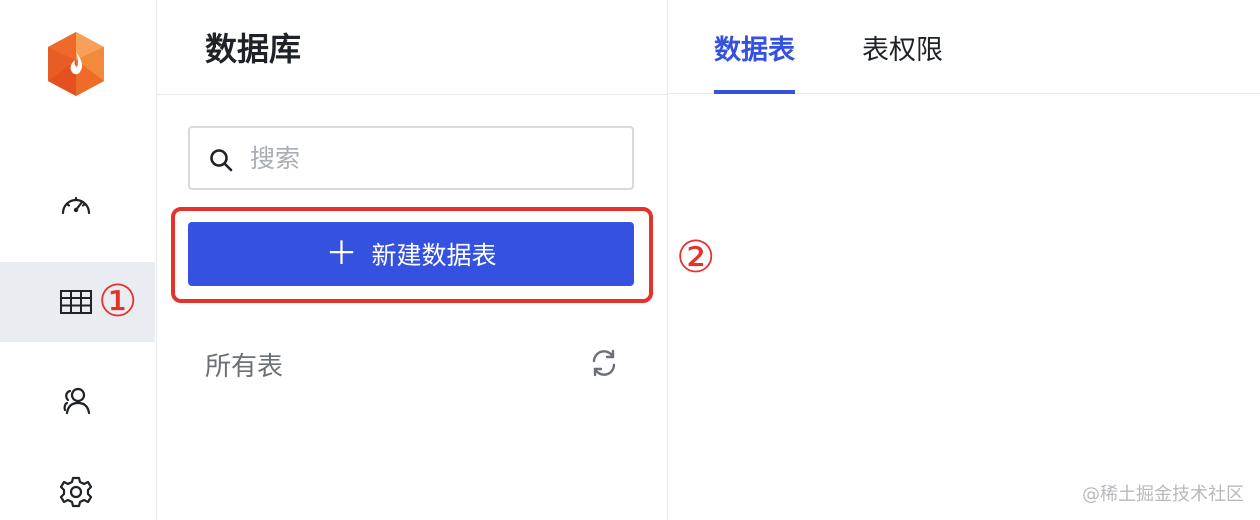 This screenshot has height=520, width=1260. What do you see at coordinates (754, 61) in the screenshot?
I see `tab-data-table: 数据表` at bounding box center [754, 61].